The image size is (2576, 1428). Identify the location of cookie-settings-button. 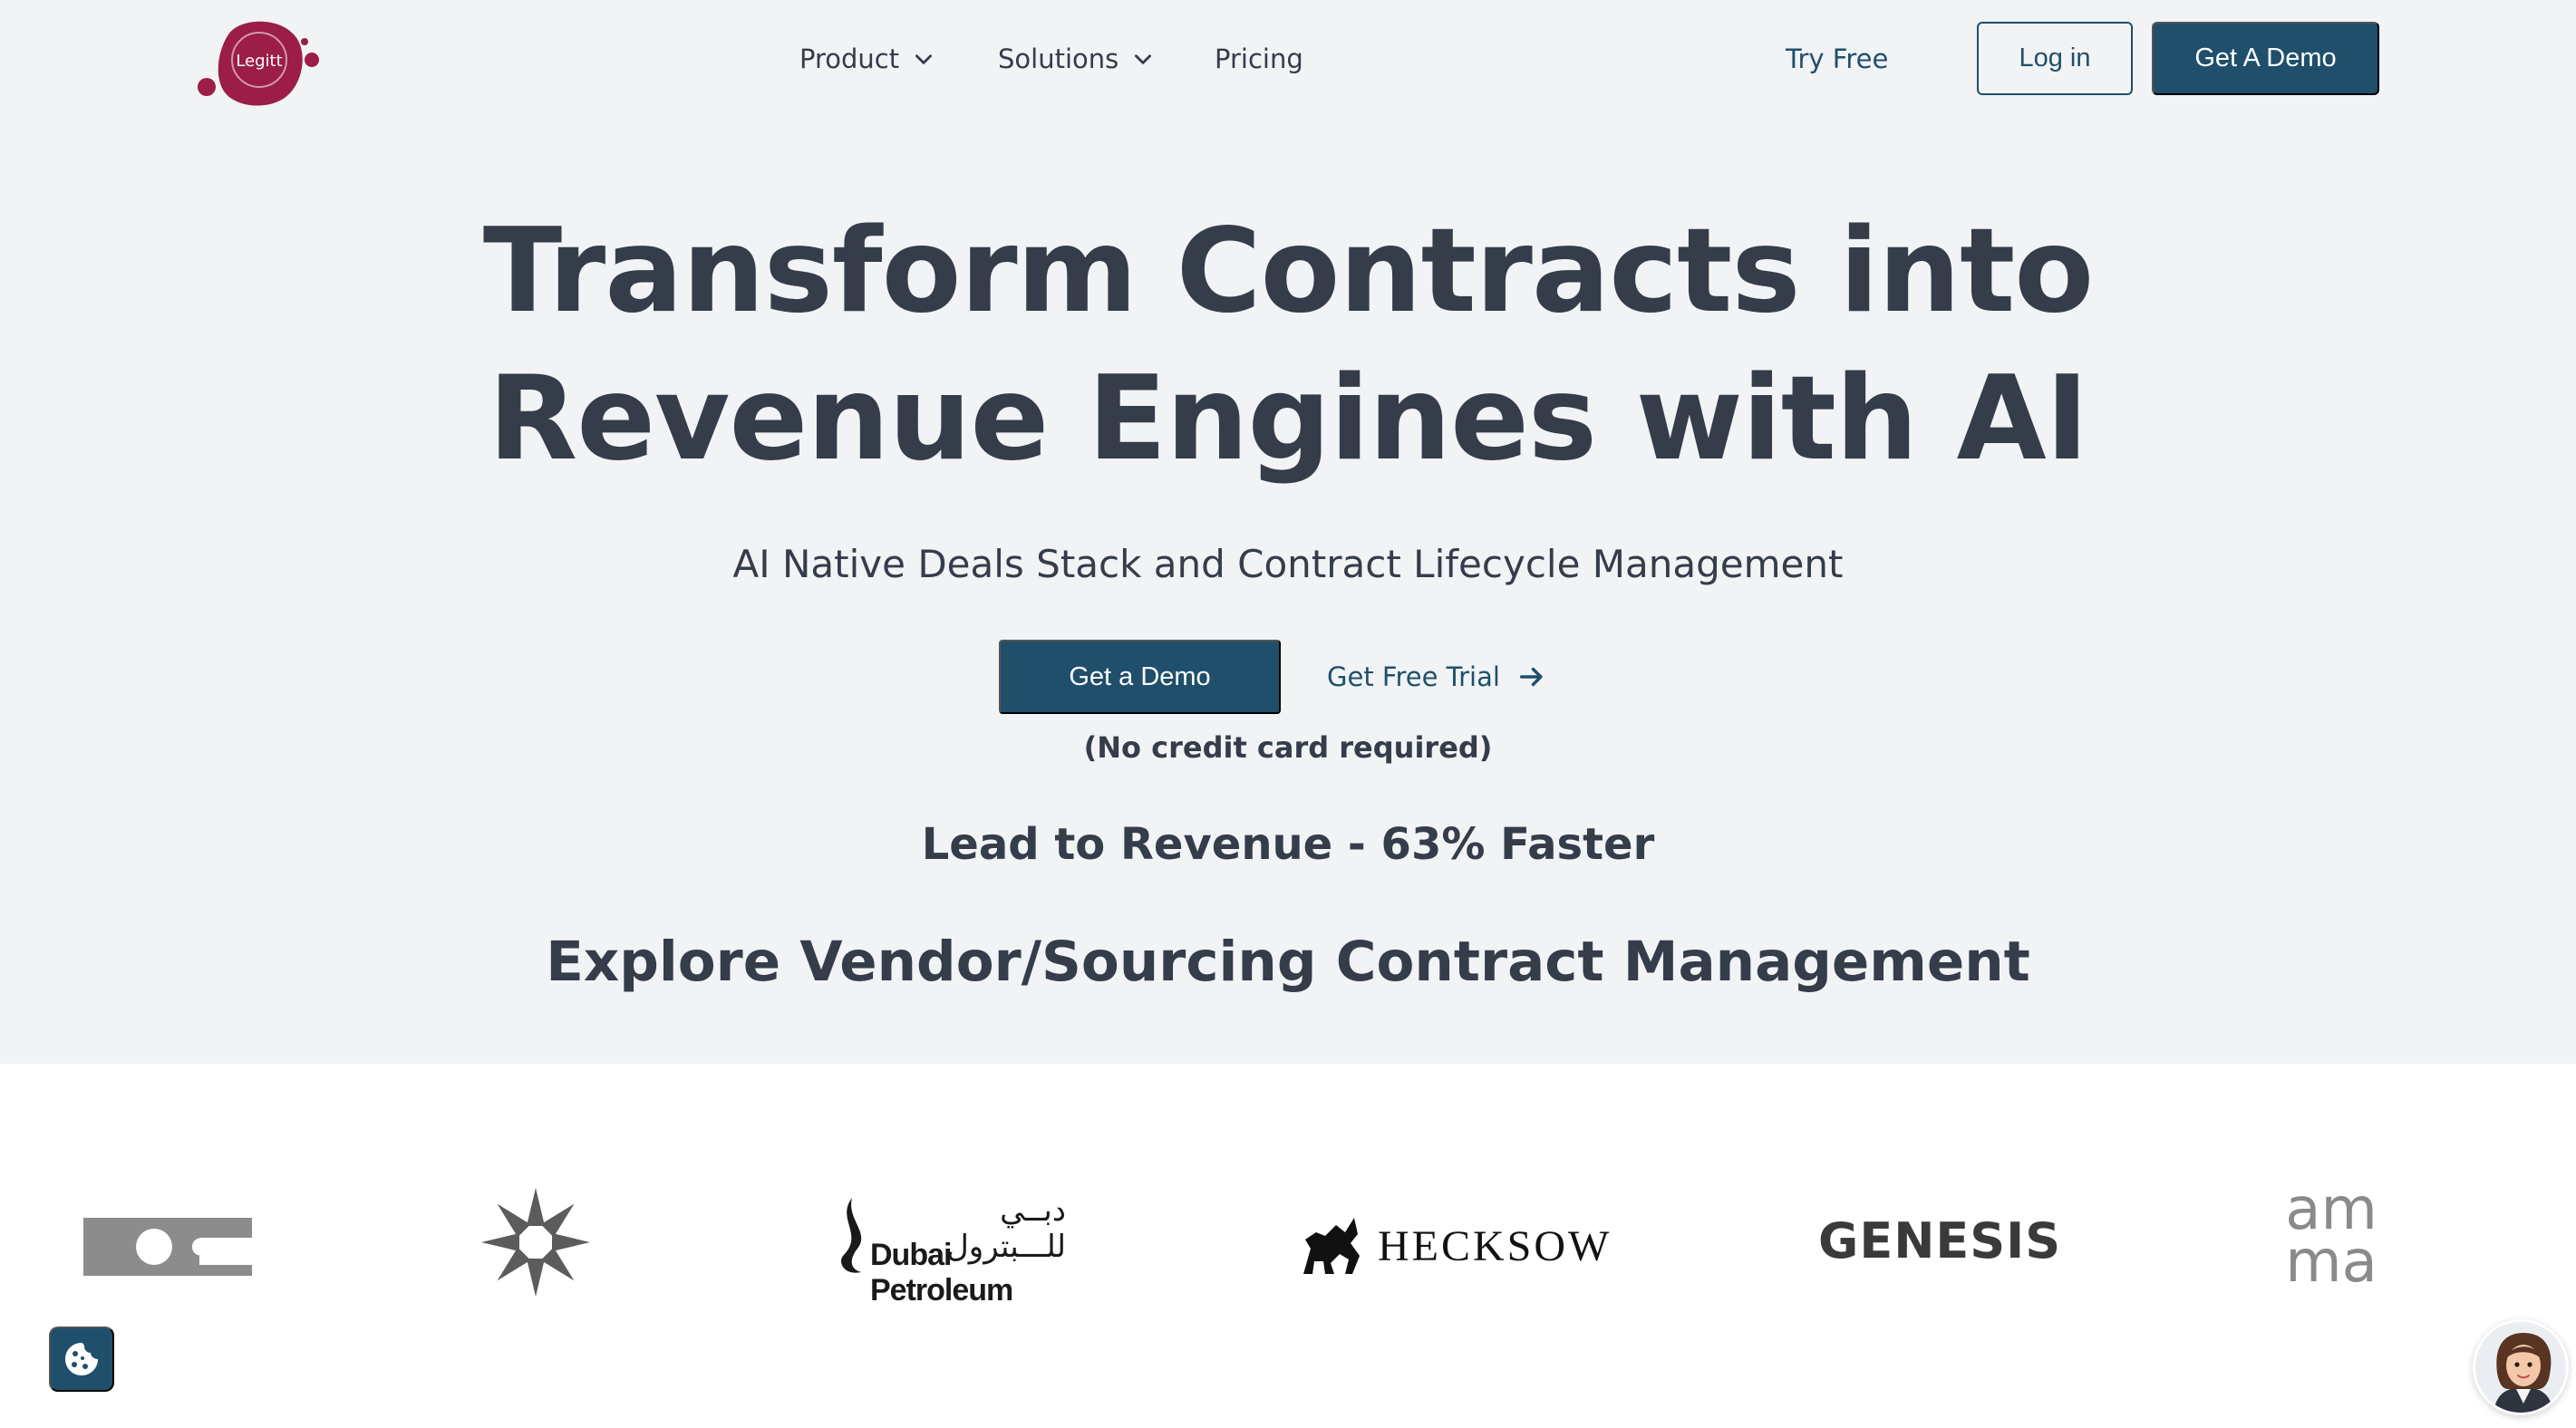
(81, 1359).